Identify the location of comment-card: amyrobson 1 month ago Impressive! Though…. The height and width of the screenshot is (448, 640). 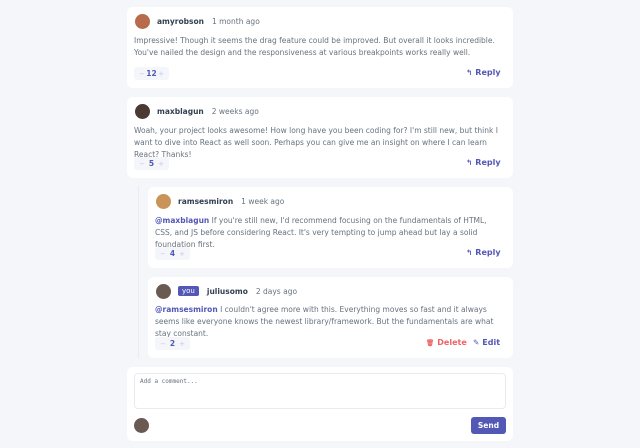
(320, 47).